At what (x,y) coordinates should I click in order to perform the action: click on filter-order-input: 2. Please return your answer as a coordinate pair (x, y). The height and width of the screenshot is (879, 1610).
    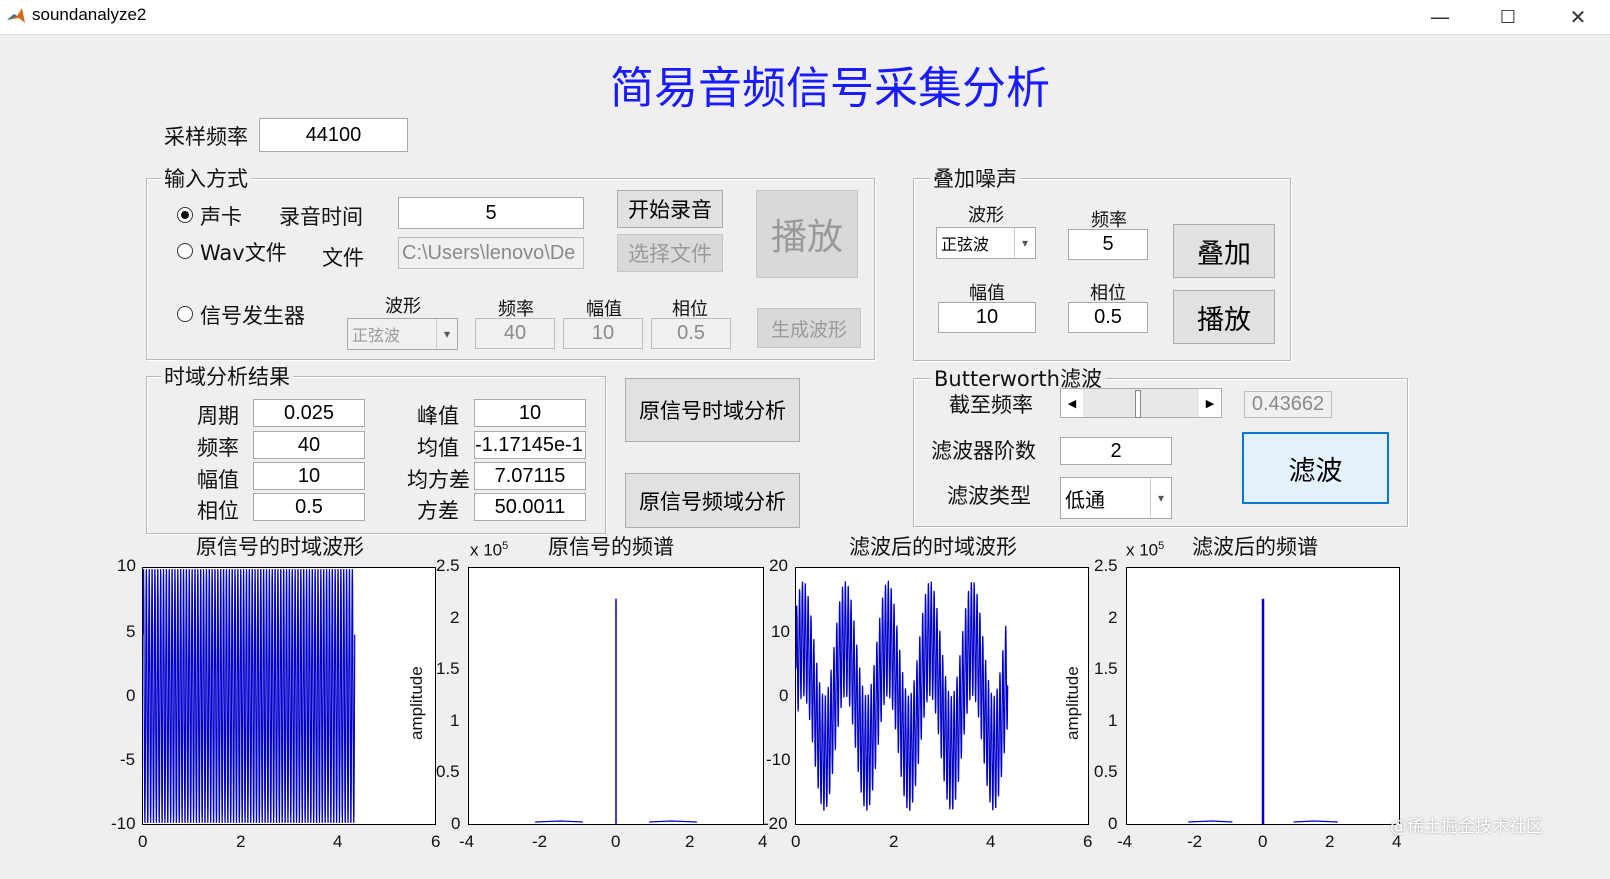
    Looking at the image, I should click on (1116, 451).